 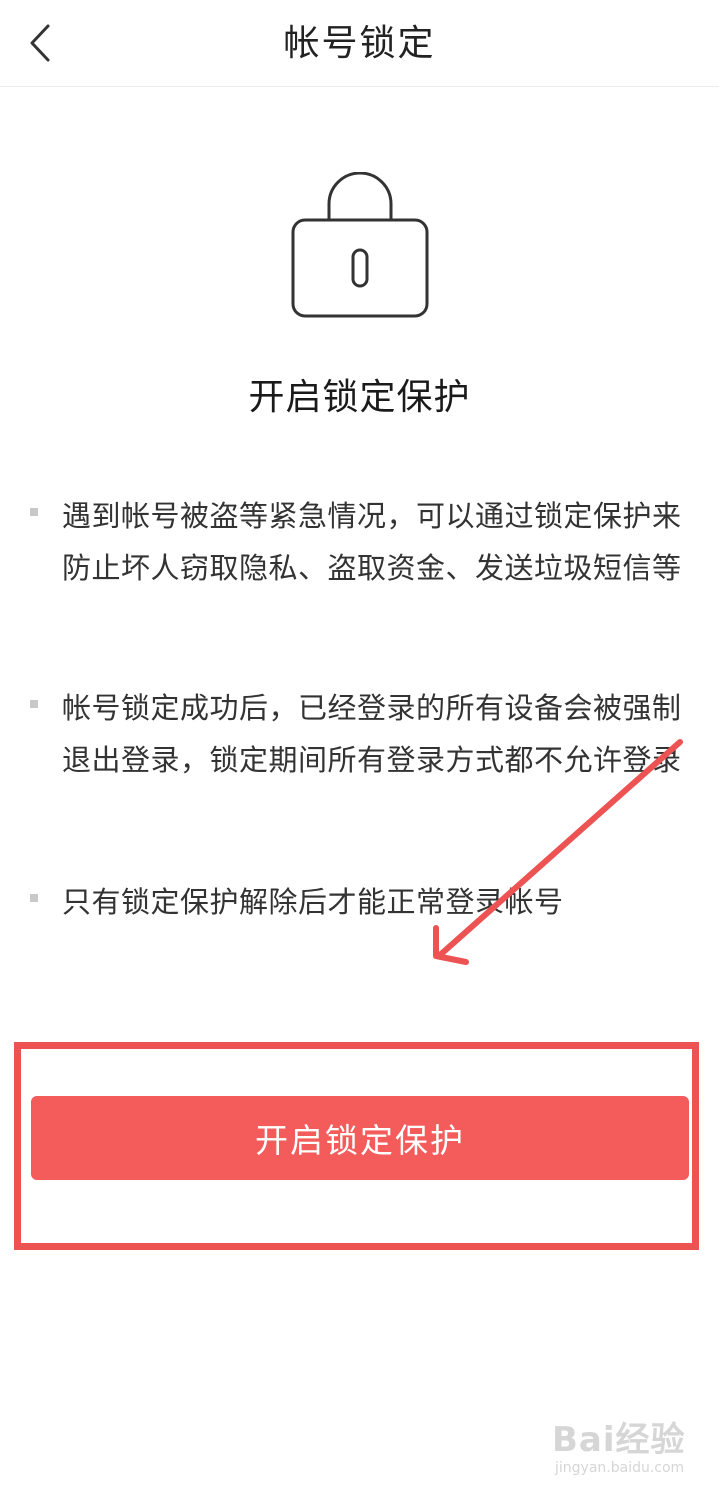 I want to click on watermark: Bai经验 jingyan.baidu.com, so click(x=632, y=1447).